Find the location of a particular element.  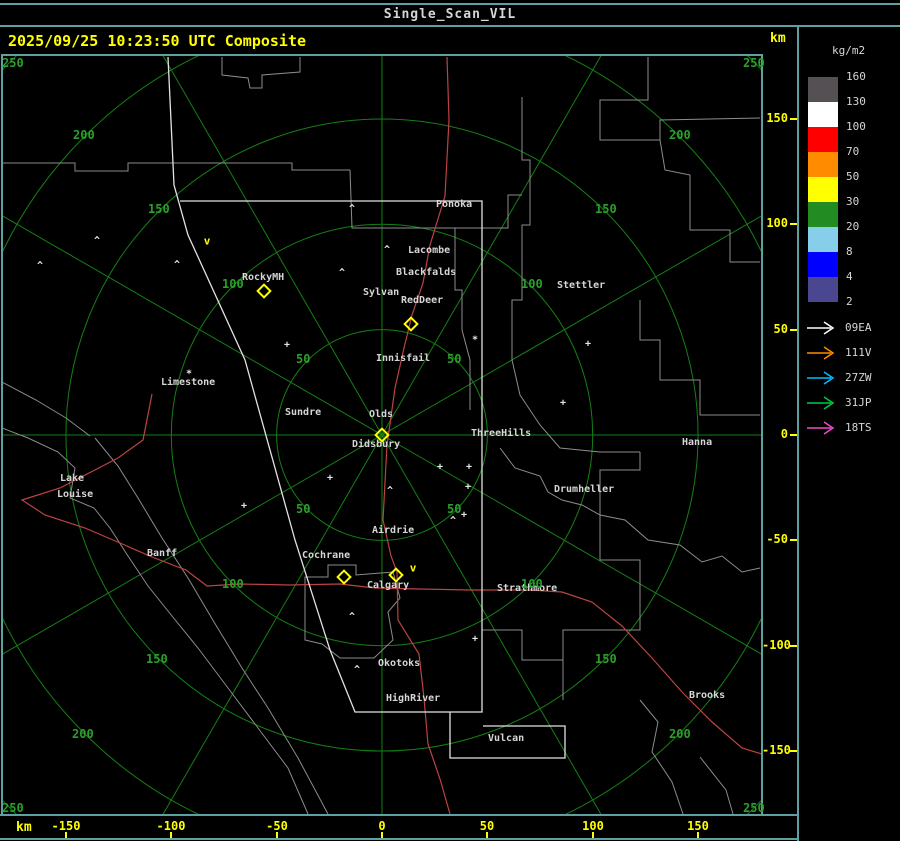

radar-site-id: 09EA is located at coordinates (858, 327).